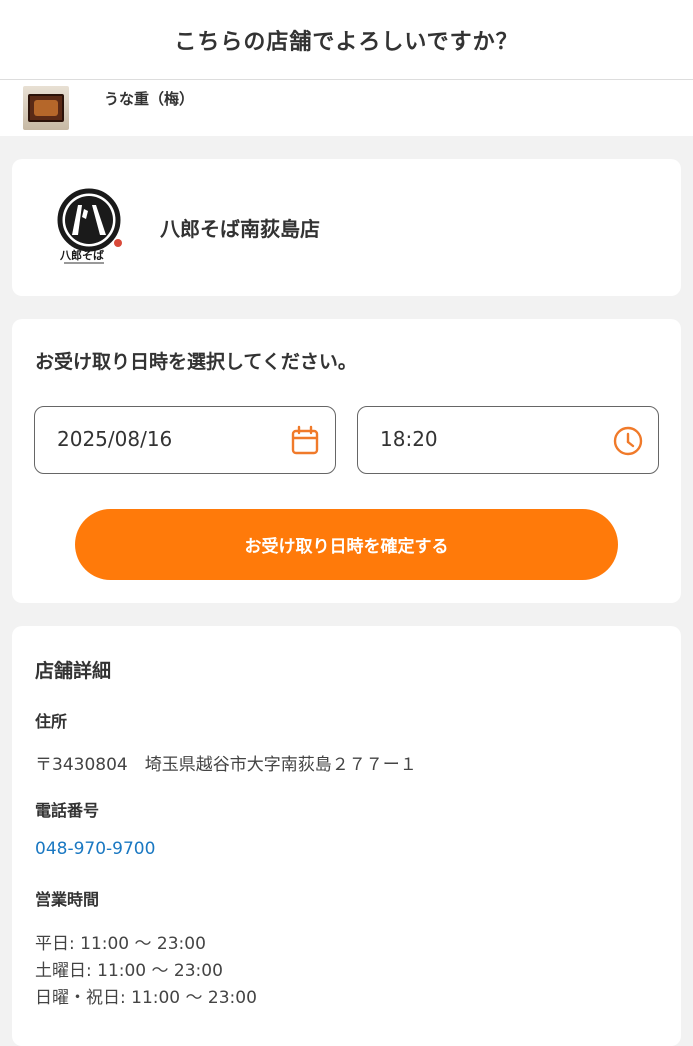  I want to click on page-header: こちらの店舗でよろしいですか？, so click(346, 40).